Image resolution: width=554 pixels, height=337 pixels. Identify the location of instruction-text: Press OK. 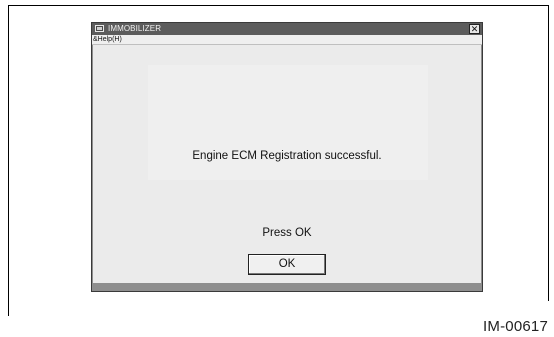
(287, 233).